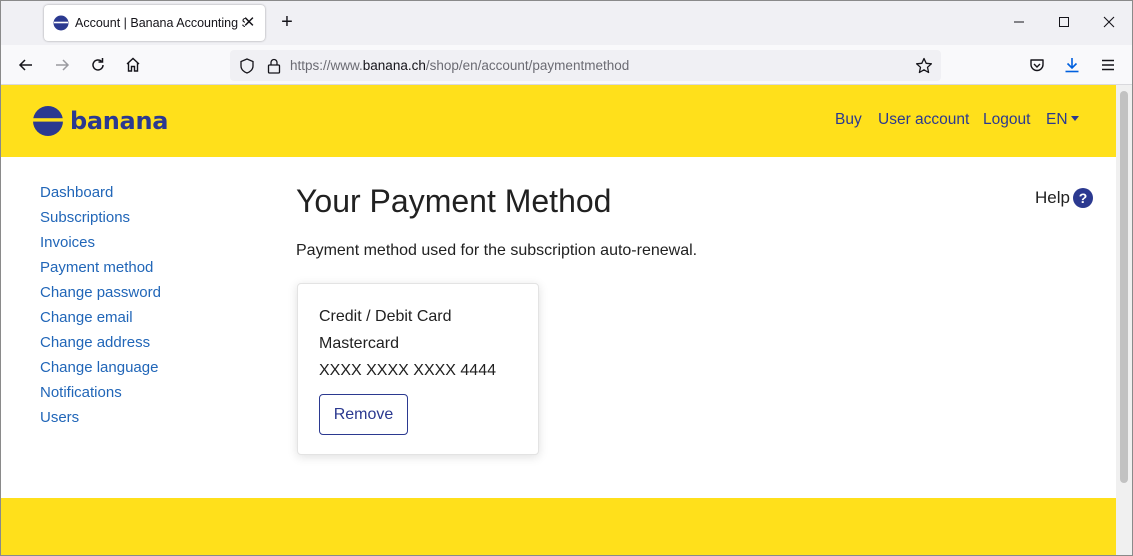 This screenshot has height=556, width=1133. Describe the element at coordinates (454, 201) in the screenshot. I see `page-title: Your Payment Method` at that location.